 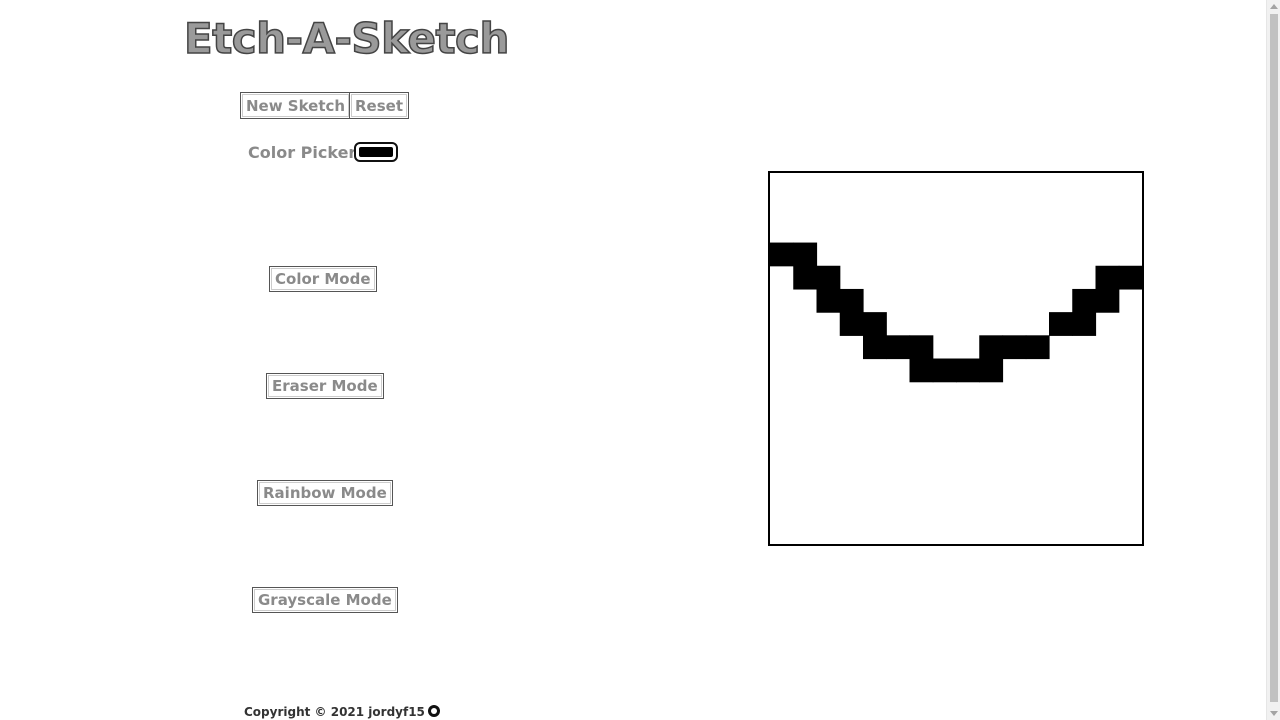 What do you see at coordinates (305, 152) in the screenshot?
I see `color-picker-label: Color Picker:` at bounding box center [305, 152].